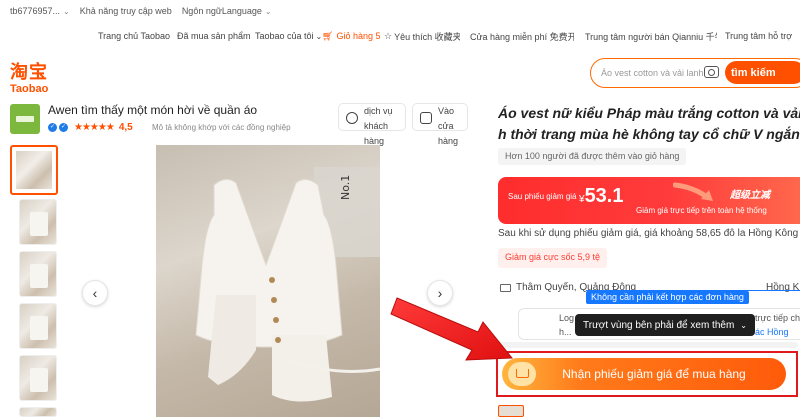  Describe the element at coordinates (750, 195) in the screenshot. I see `coupon-tag: 超级立减` at that location.